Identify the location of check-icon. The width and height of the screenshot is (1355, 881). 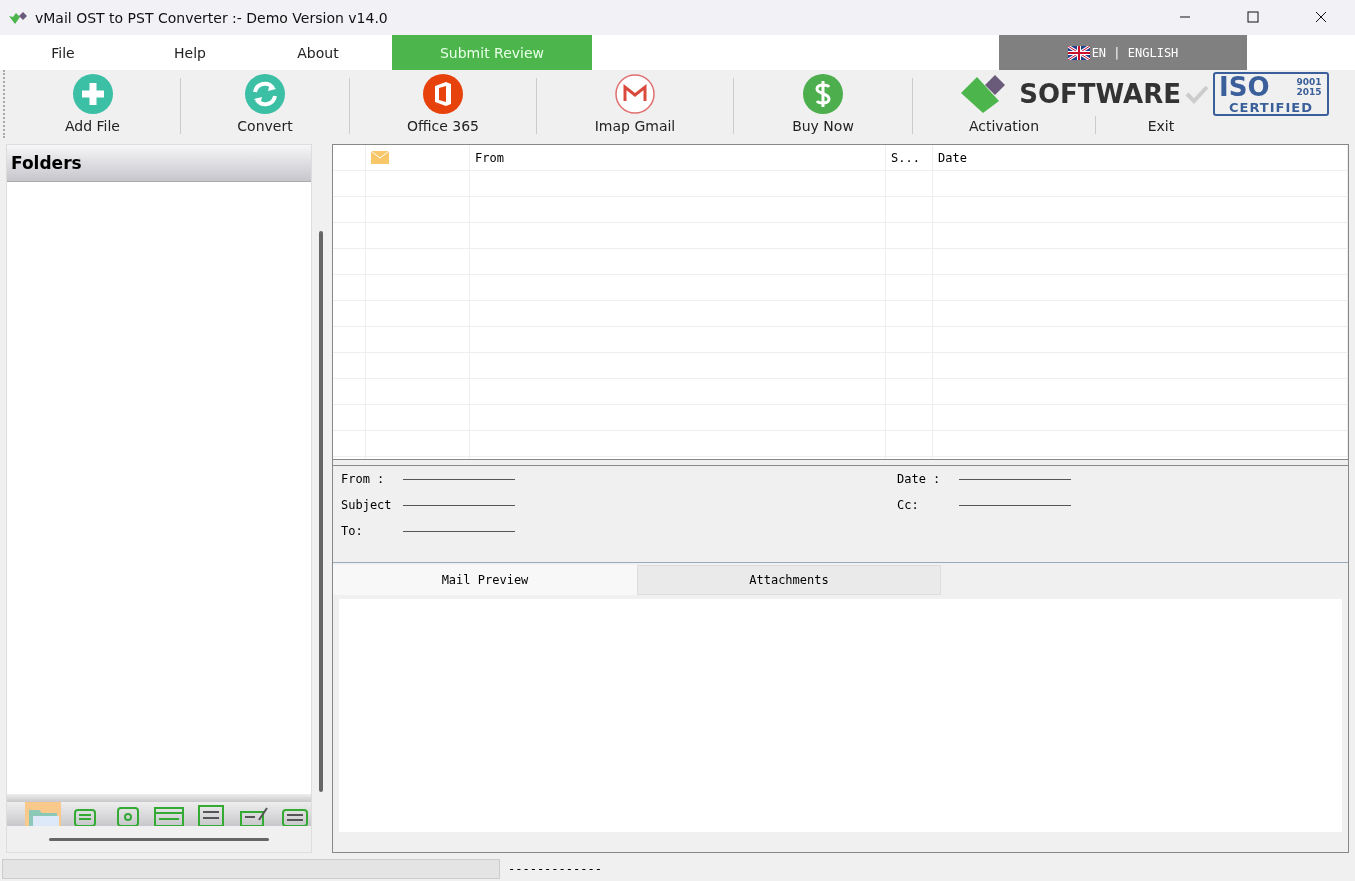
(1197, 94).